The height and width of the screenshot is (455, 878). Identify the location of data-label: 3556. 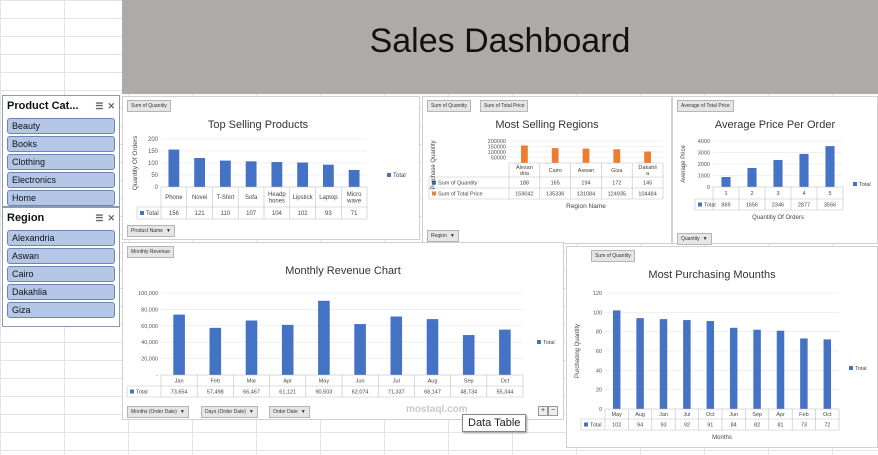
(830, 205).